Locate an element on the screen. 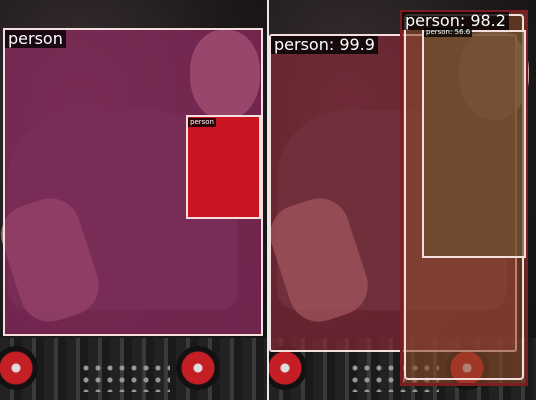 The height and width of the screenshot is (400, 536). person-box-c is located at coordinates (474, 144).